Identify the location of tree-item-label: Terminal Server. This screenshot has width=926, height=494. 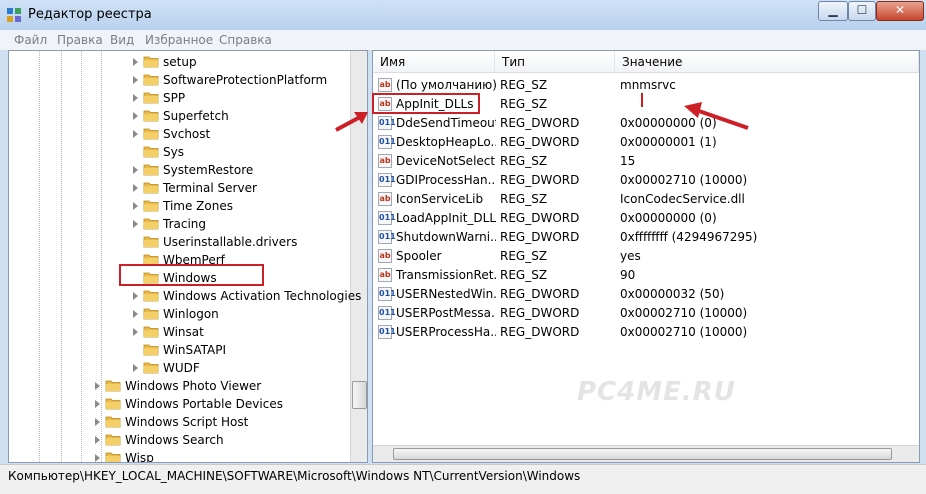
(210, 188).